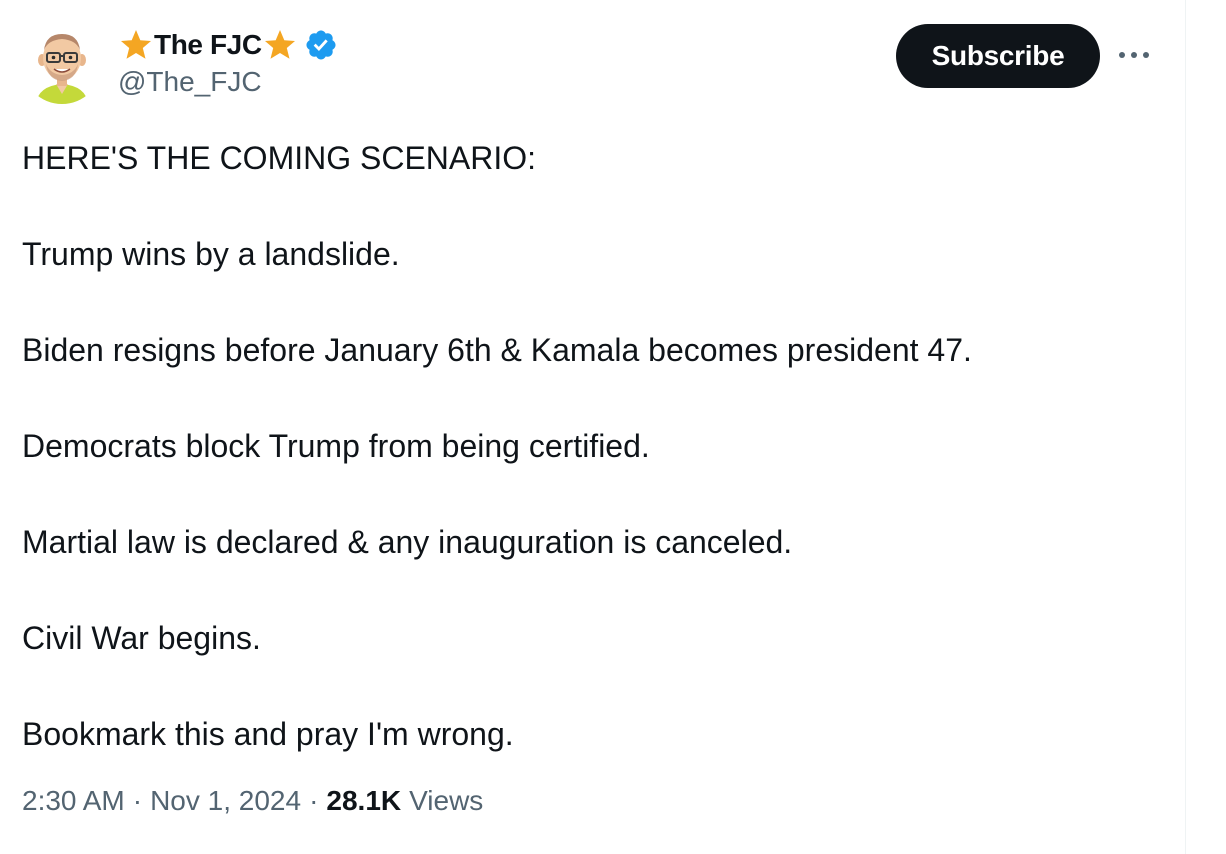 This screenshot has height=854, width=1226. What do you see at coordinates (998, 56) in the screenshot?
I see `subscribe-button: Subscribe` at bounding box center [998, 56].